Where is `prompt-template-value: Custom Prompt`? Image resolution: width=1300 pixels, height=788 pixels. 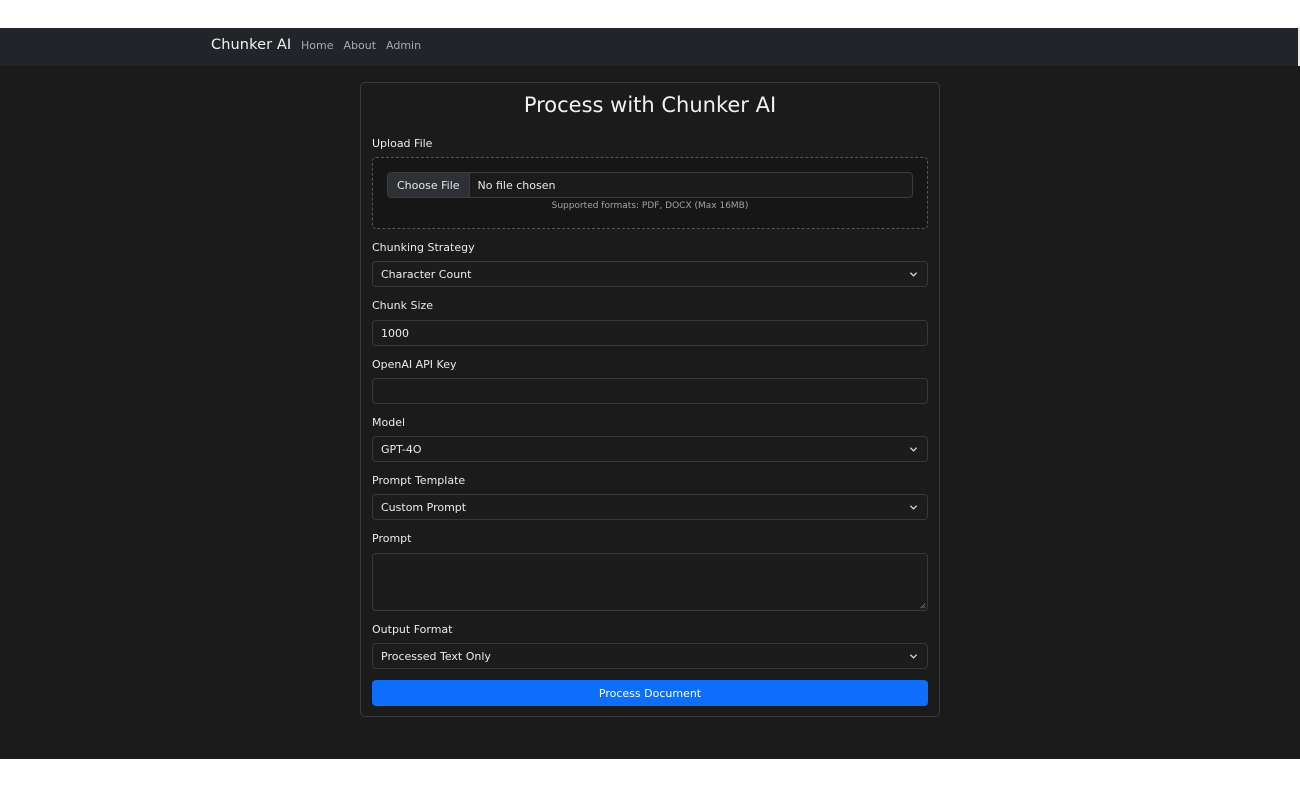
prompt-template-value: Custom Prompt is located at coordinates (424, 507).